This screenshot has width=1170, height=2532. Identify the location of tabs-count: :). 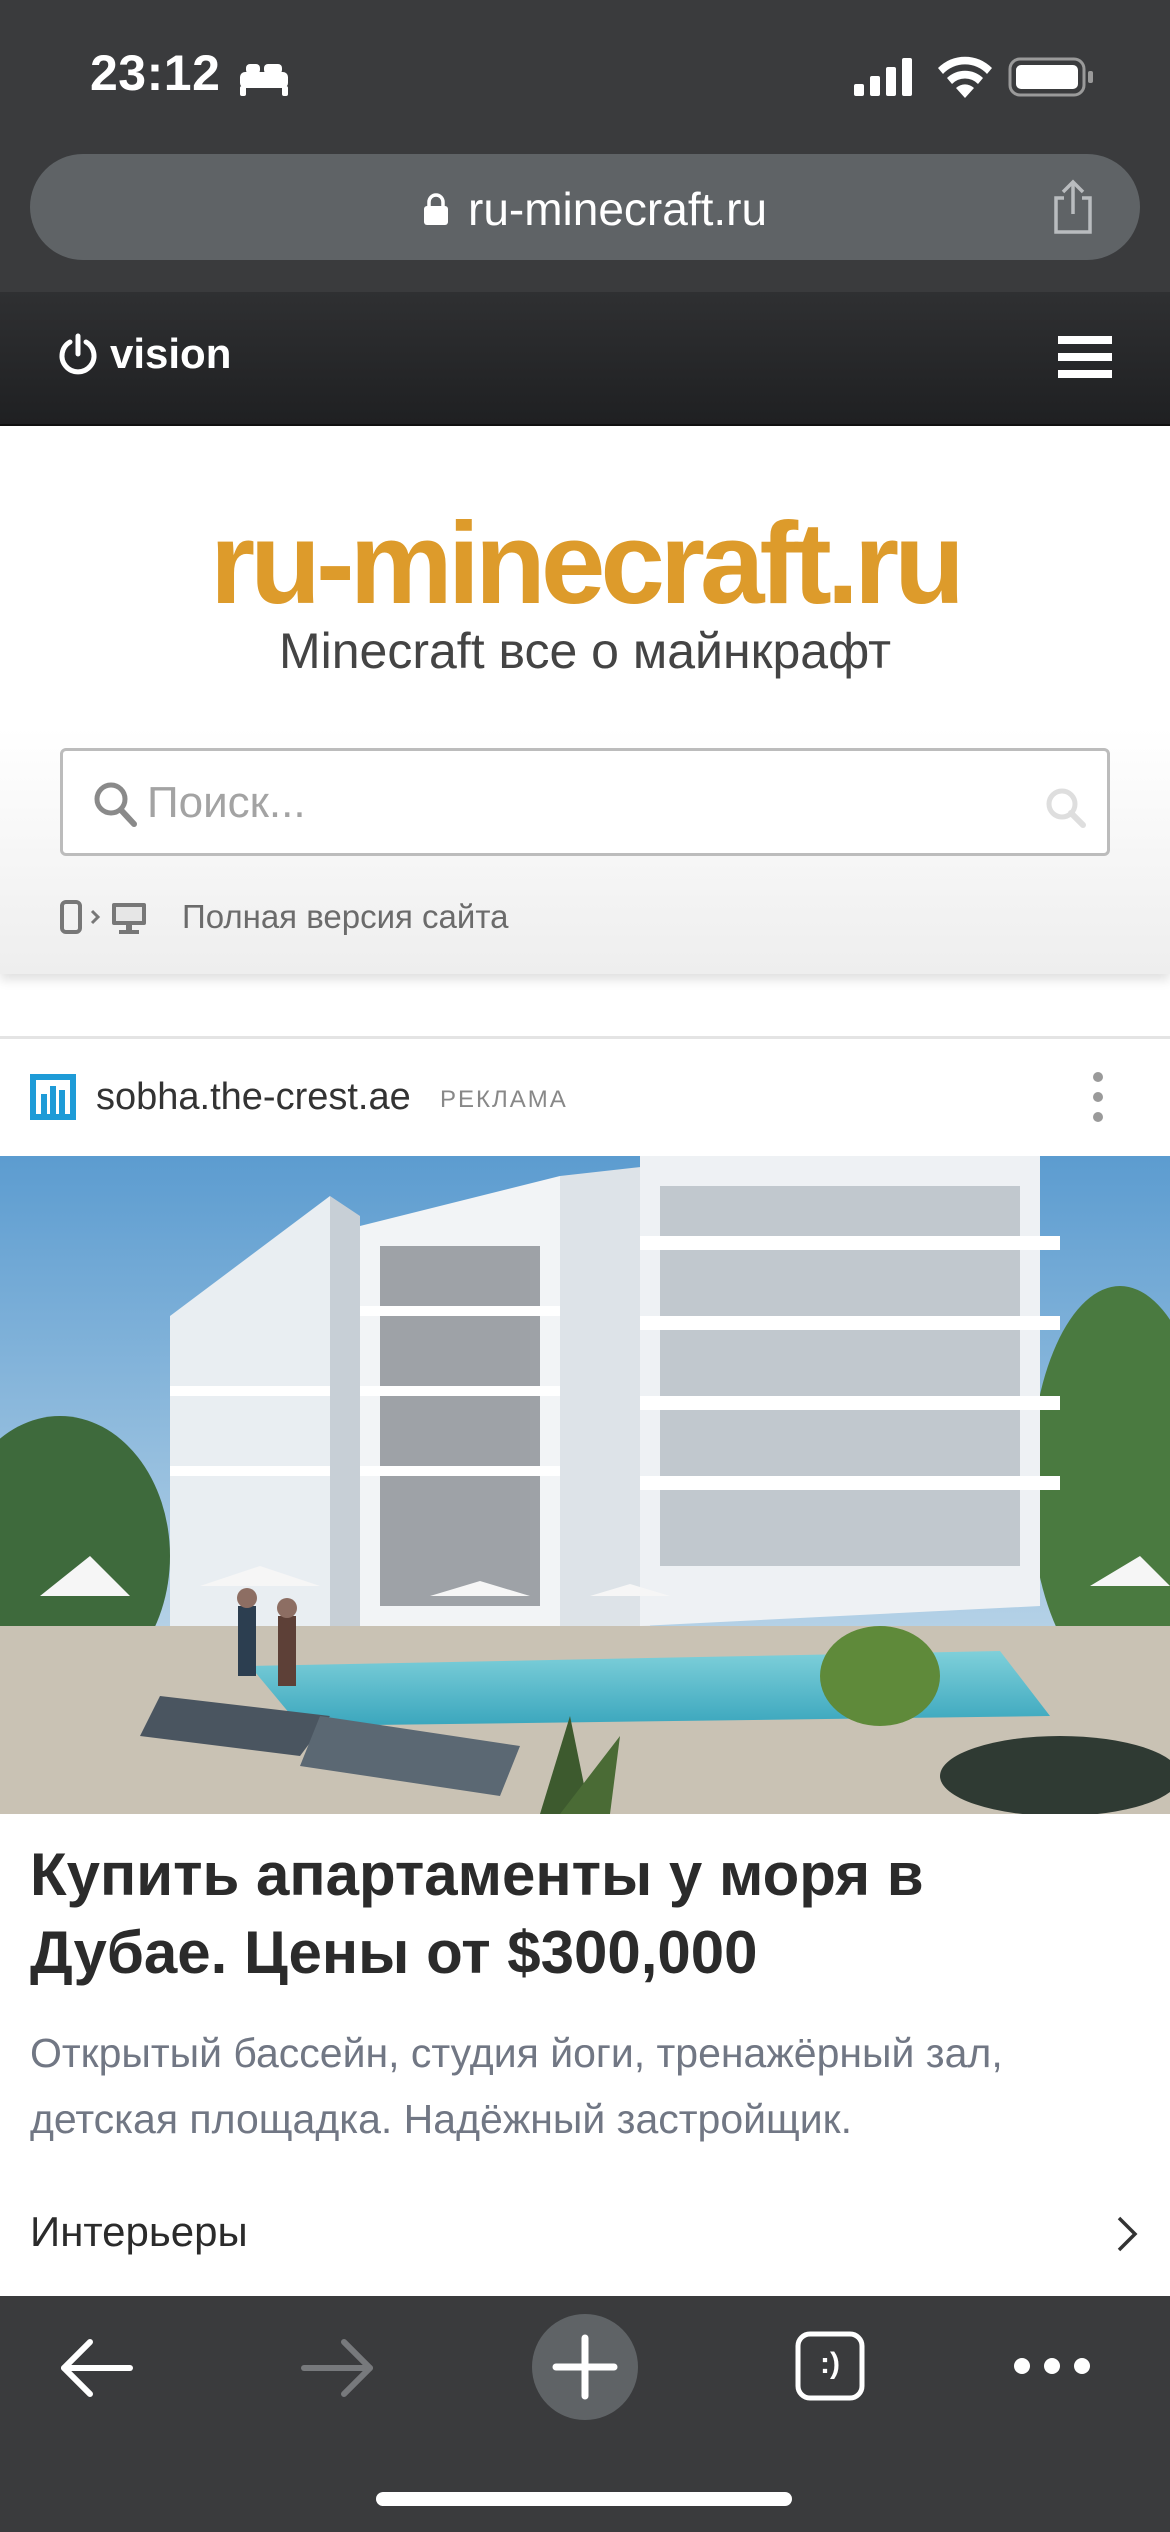
(830, 2363).